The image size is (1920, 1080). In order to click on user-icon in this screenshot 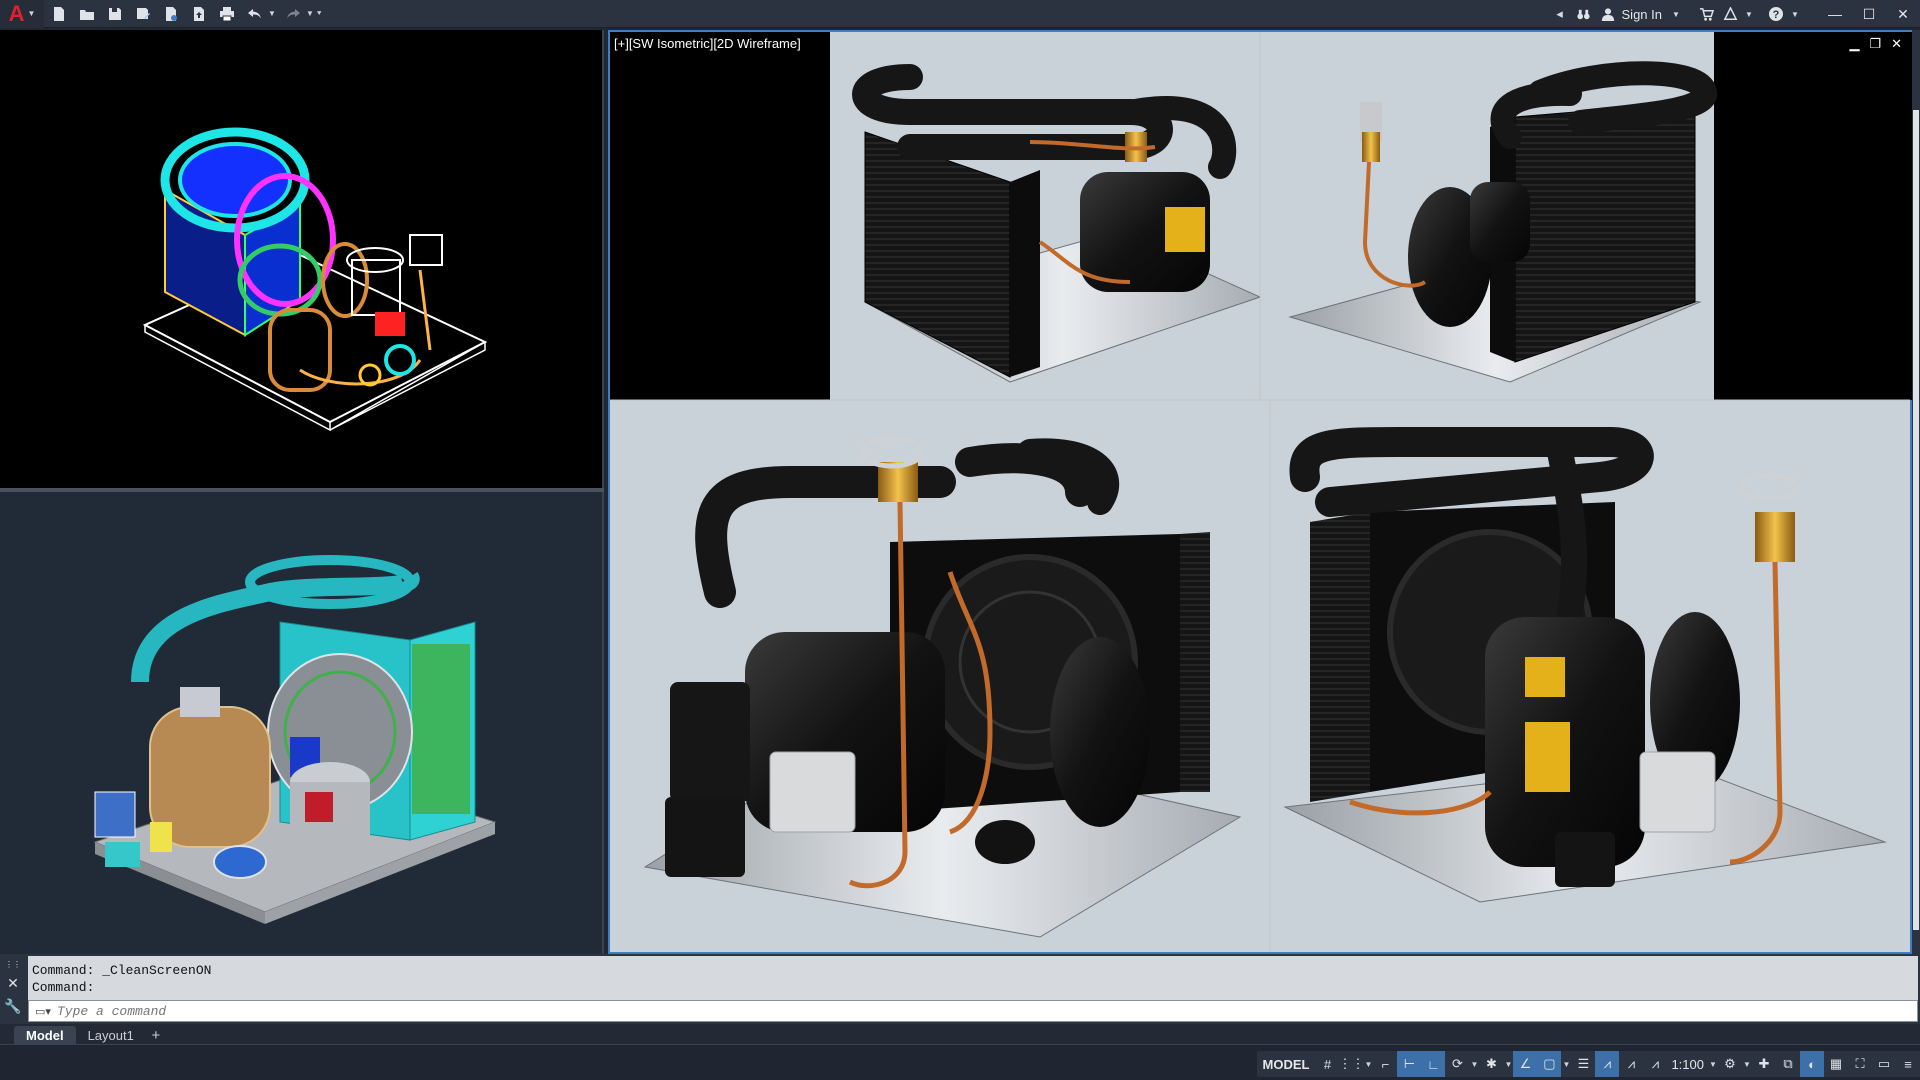, I will do `click(1608, 14)`.